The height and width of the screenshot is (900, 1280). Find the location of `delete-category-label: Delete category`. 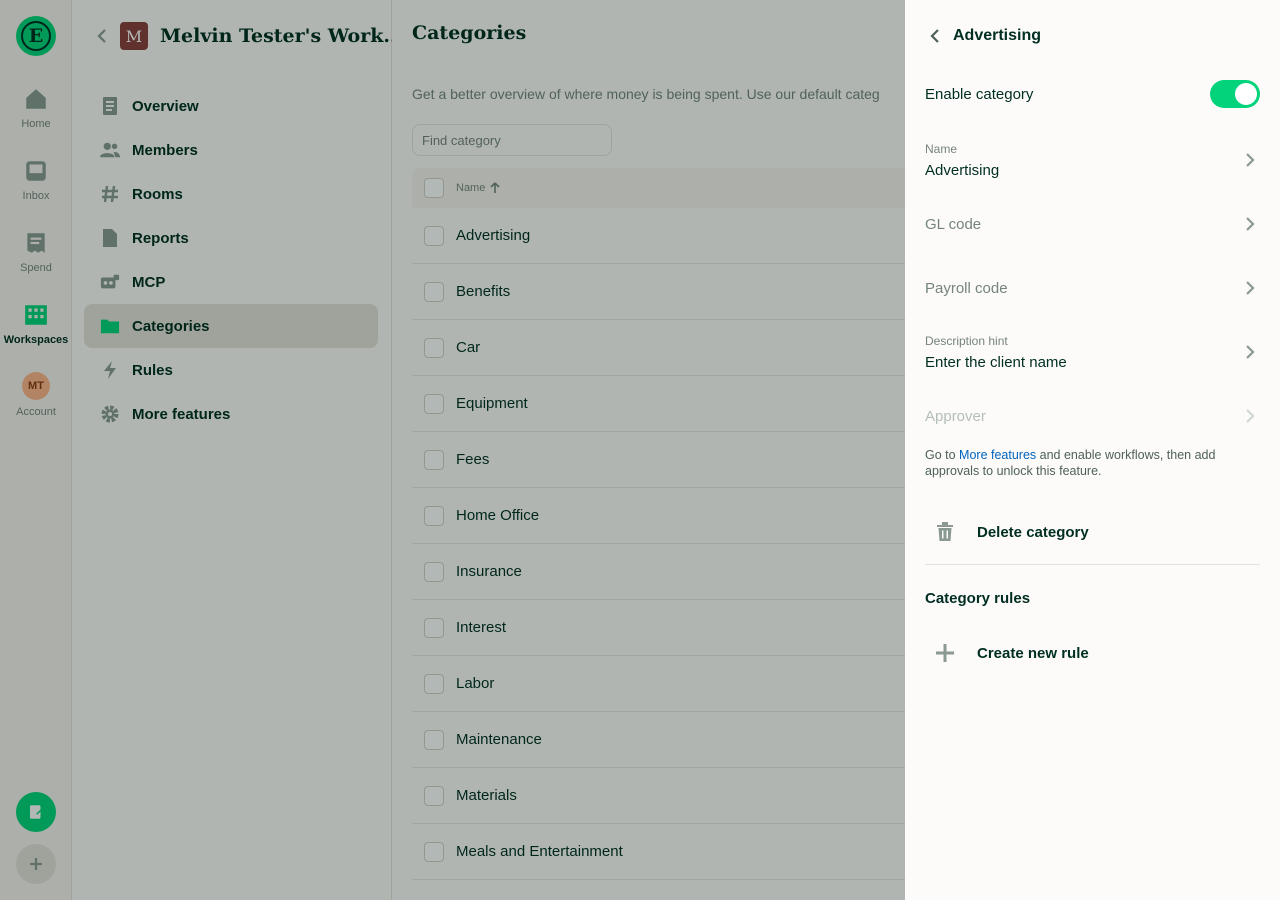

delete-category-label: Delete category is located at coordinates (1033, 532).